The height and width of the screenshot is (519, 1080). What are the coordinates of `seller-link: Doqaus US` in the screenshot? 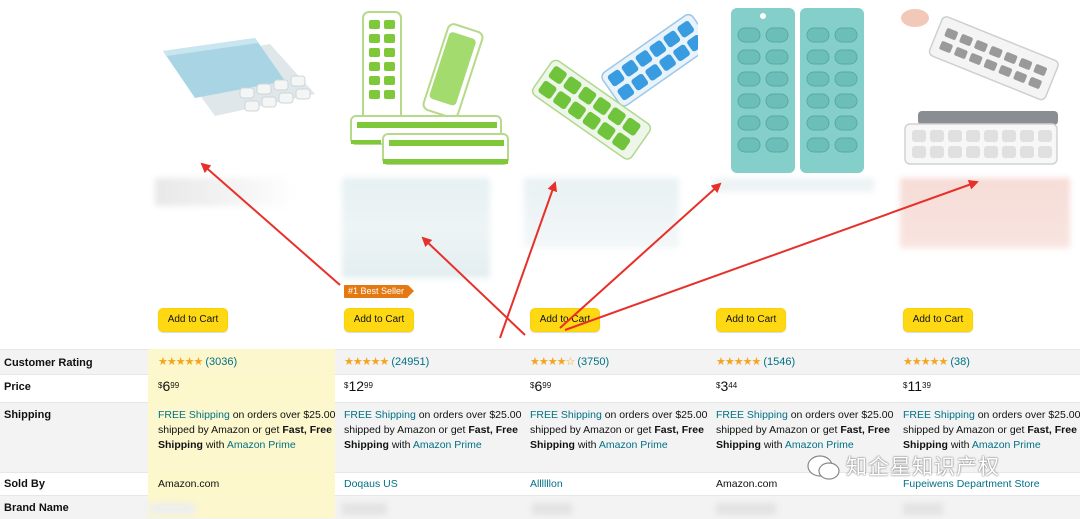 It's located at (371, 484).